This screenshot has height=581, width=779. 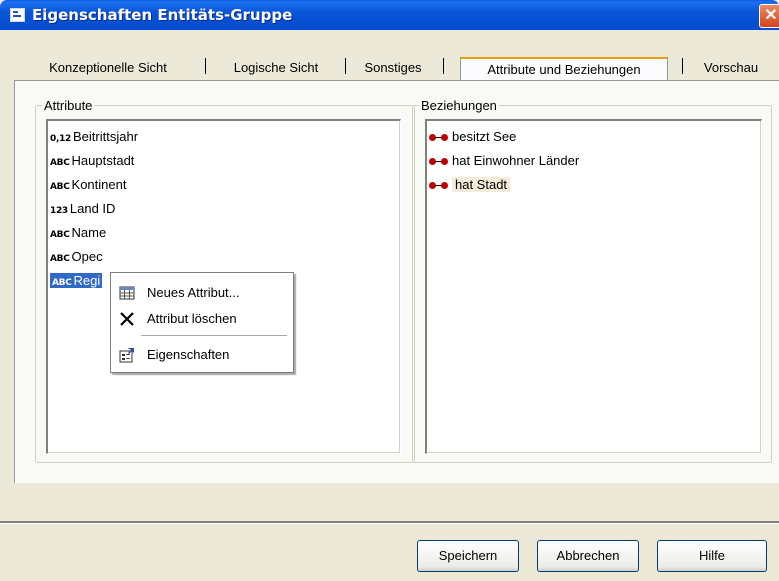 What do you see at coordinates (470, 185) in the screenshot?
I see `list-item-highlighted: hat Stadt` at bounding box center [470, 185].